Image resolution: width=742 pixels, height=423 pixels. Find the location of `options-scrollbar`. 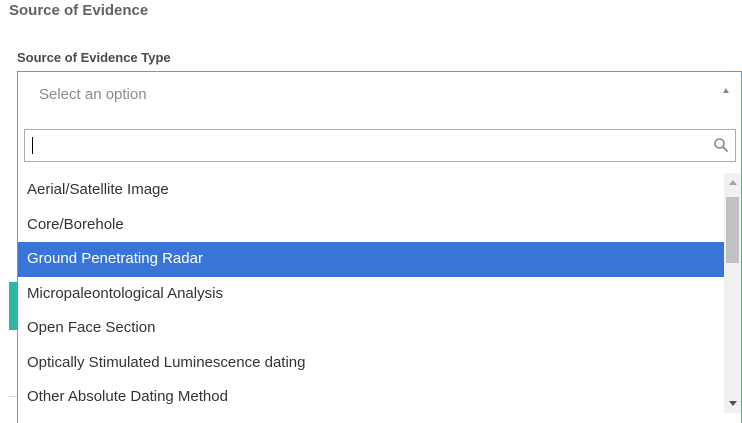

options-scrollbar is located at coordinates (732, 293).